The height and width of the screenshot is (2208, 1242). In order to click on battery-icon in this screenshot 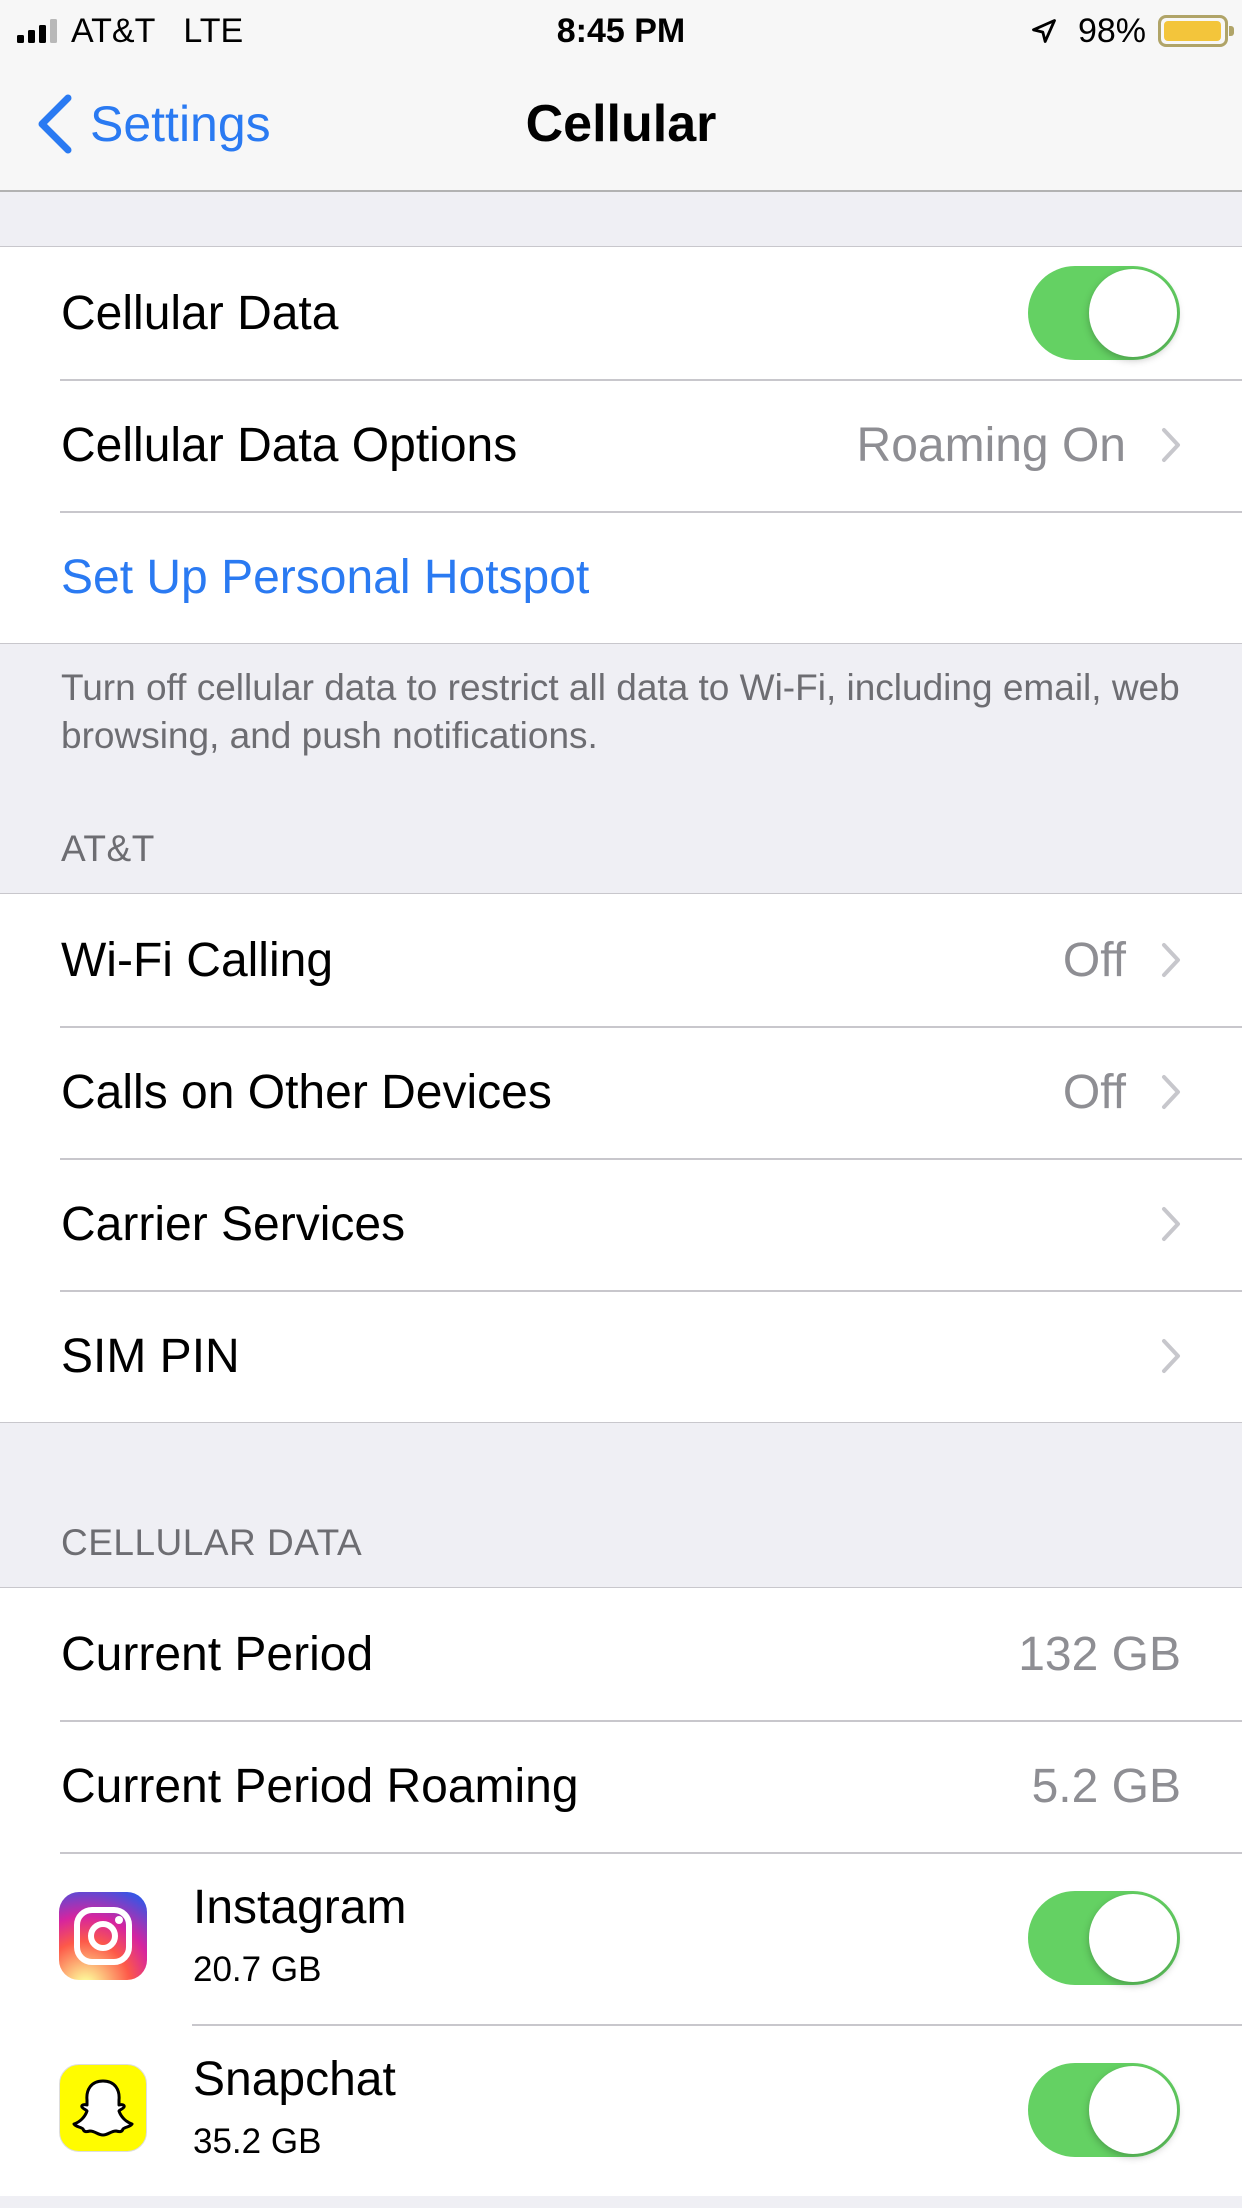, I will do `click(1196, 31)`.